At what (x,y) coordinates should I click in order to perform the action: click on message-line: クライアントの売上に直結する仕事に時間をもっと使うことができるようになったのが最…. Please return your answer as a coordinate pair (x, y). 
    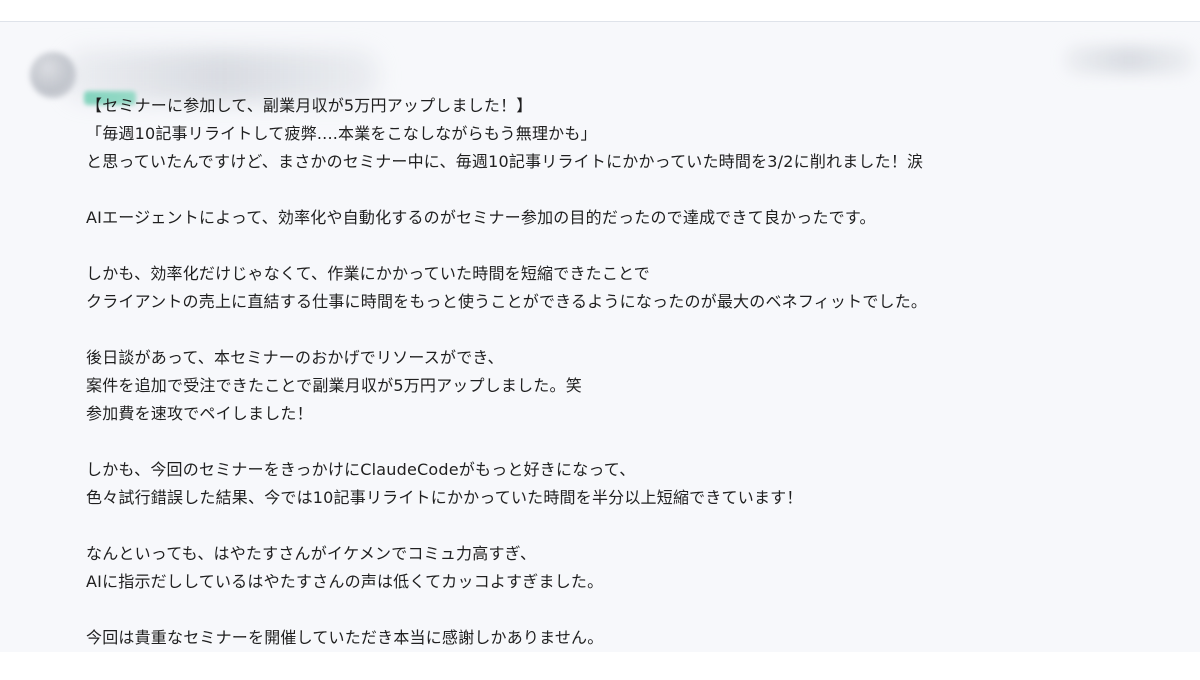
    Looking at the image, I should click on (507, 301).